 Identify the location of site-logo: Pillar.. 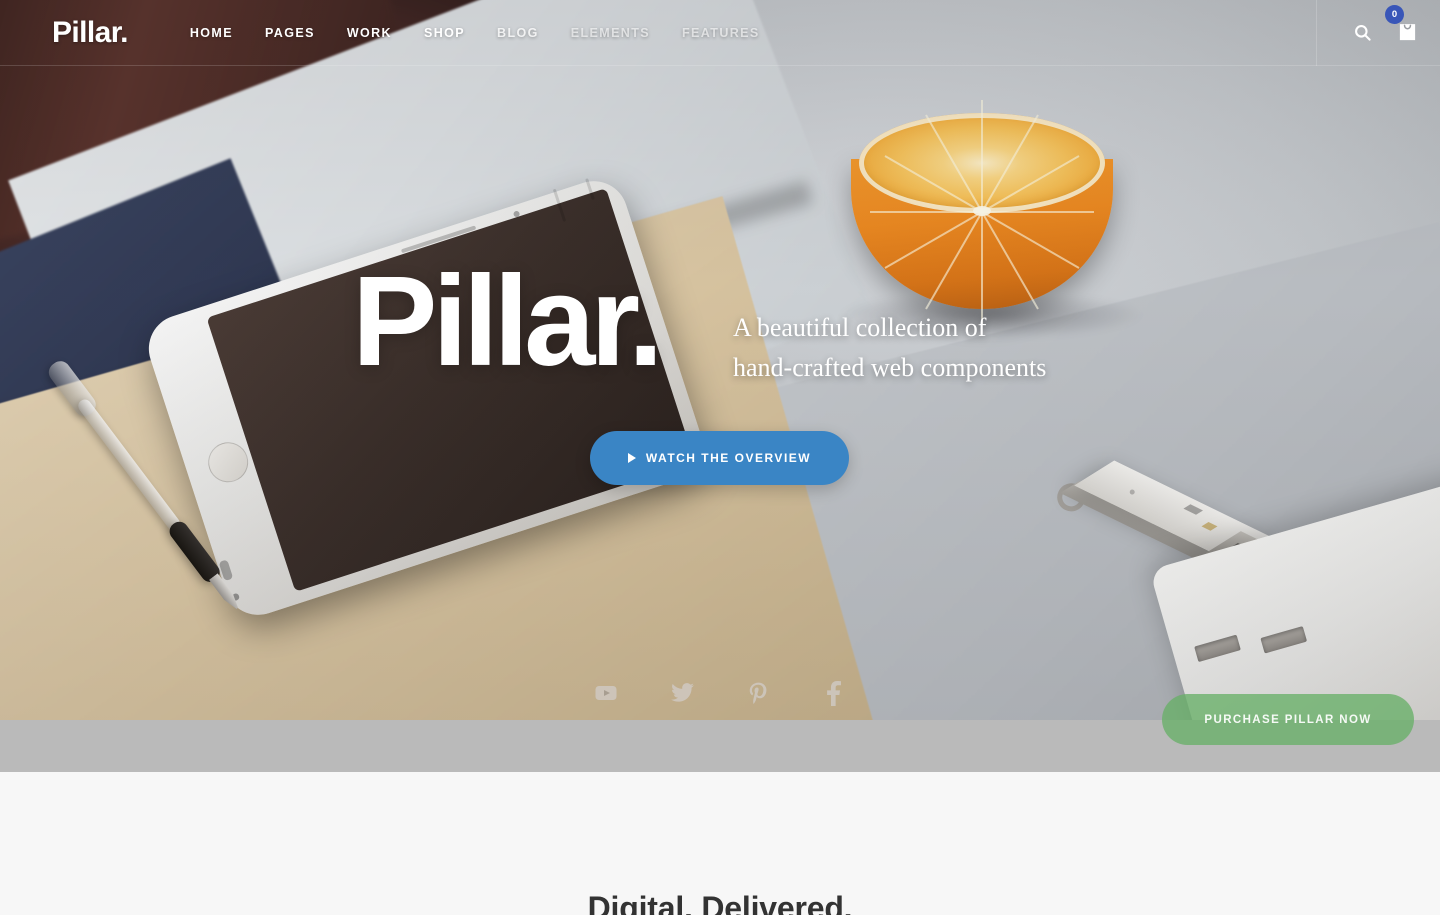
(90, 32).